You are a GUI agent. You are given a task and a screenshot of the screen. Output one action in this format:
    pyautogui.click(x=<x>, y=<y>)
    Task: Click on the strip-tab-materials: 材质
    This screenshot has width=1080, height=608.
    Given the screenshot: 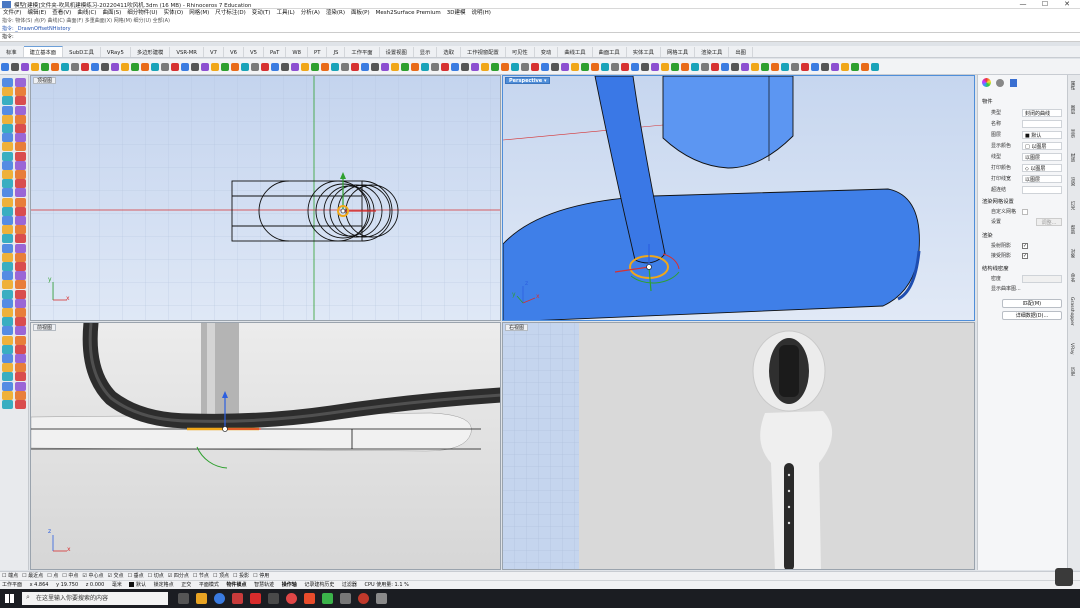 What is the action you would take?
    pyautogui.click(x=1072, y=157)
    